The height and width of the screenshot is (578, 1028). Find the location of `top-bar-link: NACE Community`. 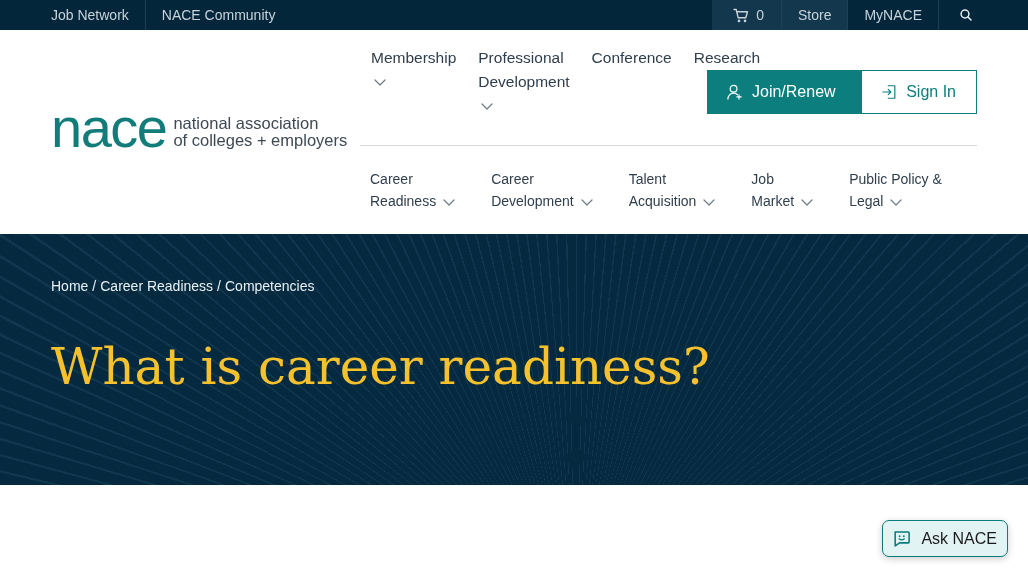

top-bar-link: NACE Community is located at coordinates (218, 15).